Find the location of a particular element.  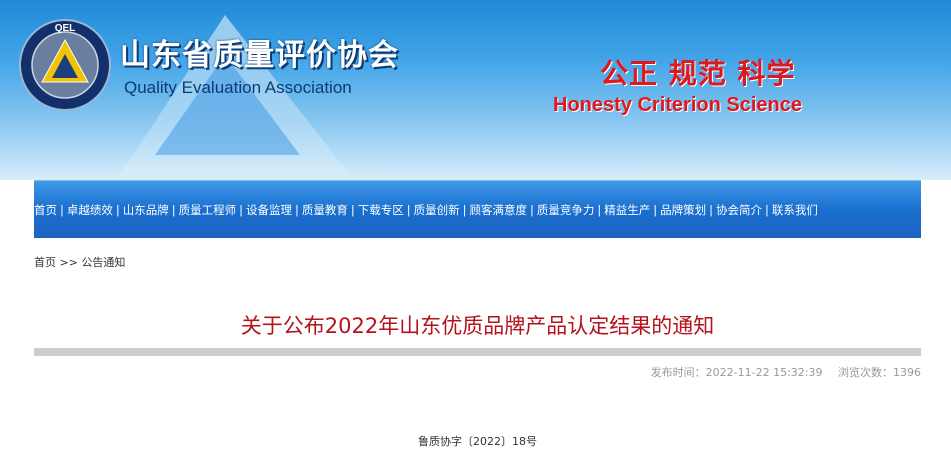

view-count: 浏览次数：1396 is located at coordinates (879, 372).